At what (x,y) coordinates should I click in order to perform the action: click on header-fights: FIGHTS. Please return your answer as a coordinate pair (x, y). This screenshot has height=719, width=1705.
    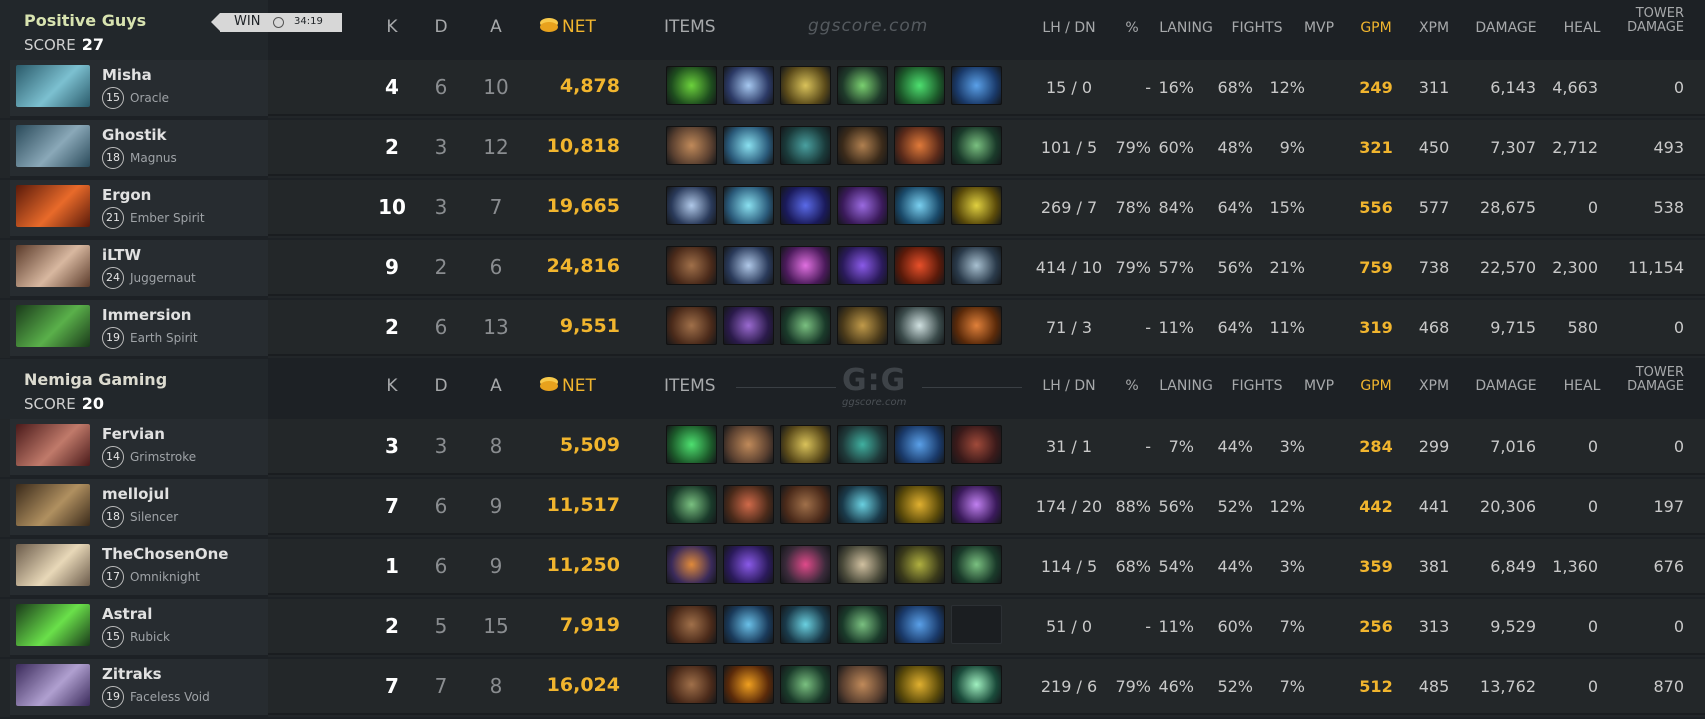
    Looking at the image, I should click on (1257, 386).